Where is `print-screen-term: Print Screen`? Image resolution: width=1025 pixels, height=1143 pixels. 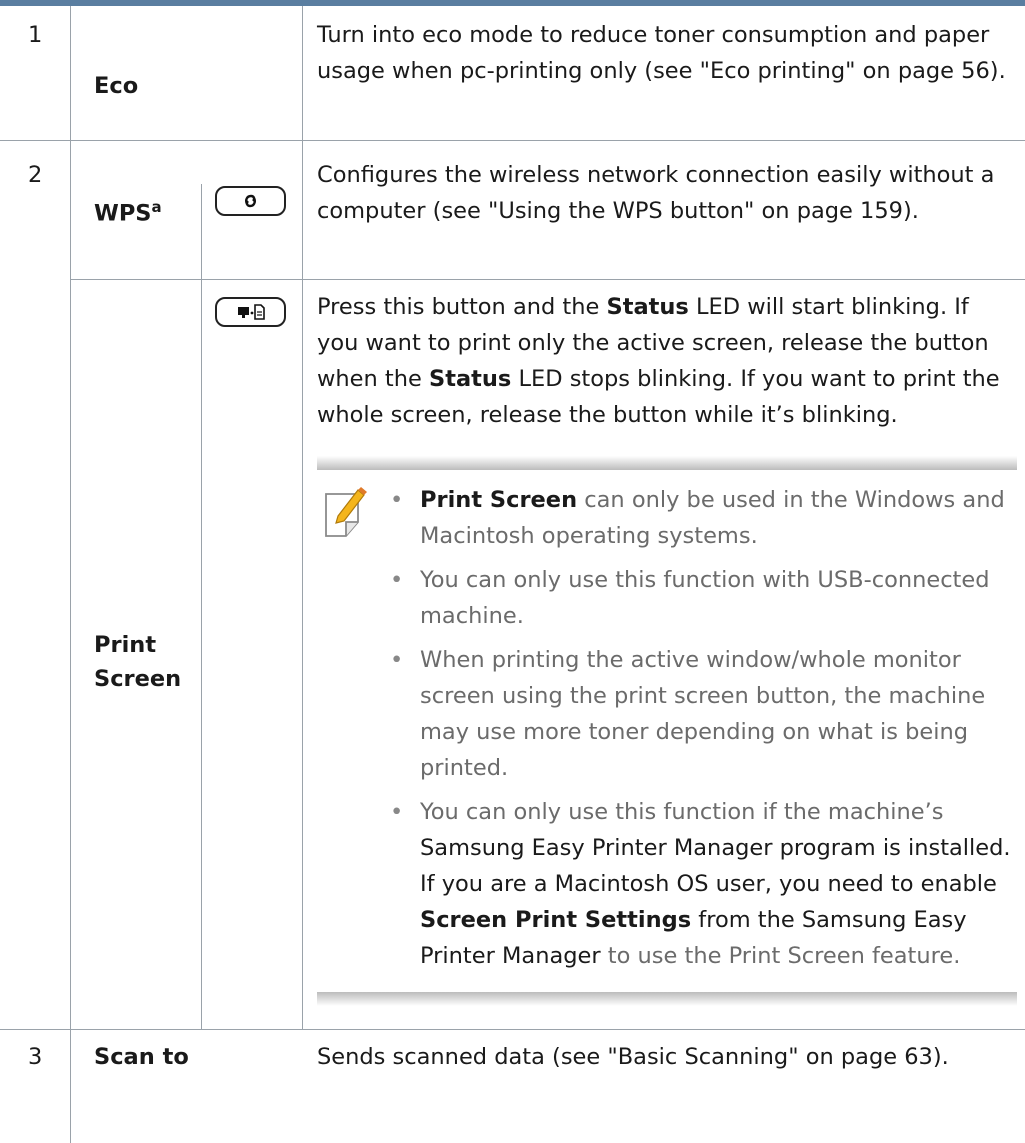
print-screen-term: Print Screen is located at coordinates (499, 500).